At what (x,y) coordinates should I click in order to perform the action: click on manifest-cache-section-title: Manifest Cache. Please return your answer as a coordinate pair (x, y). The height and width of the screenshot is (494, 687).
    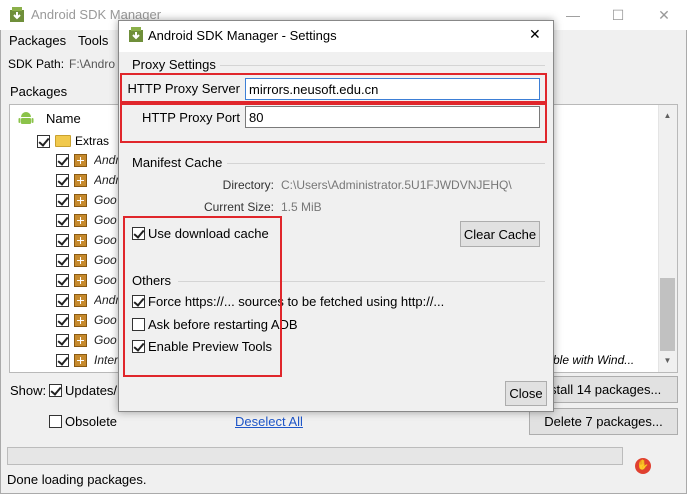
    Looking at the image, I should click on (177, 162).